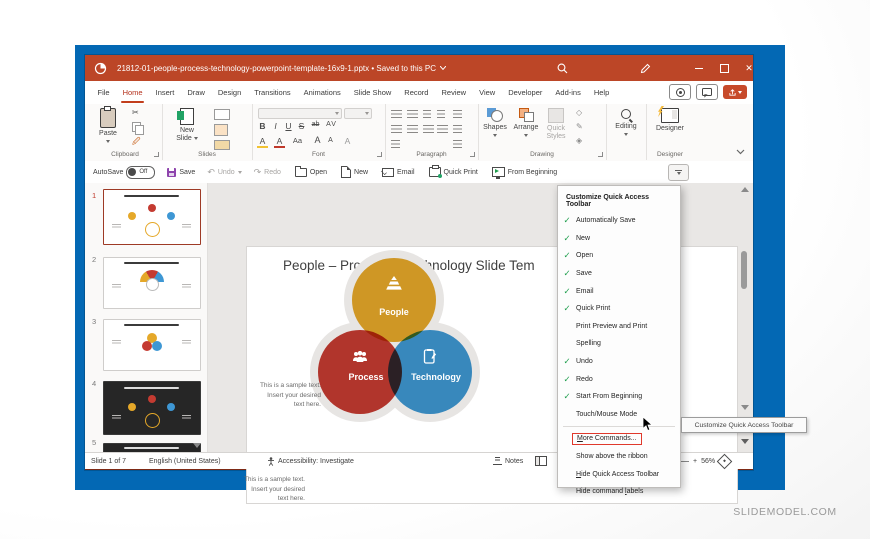 The image size is (870, 539). What do you see at coordinates (457, 129) in the screenshot?
I see `columns-icon` at bounding box center [457, 129].